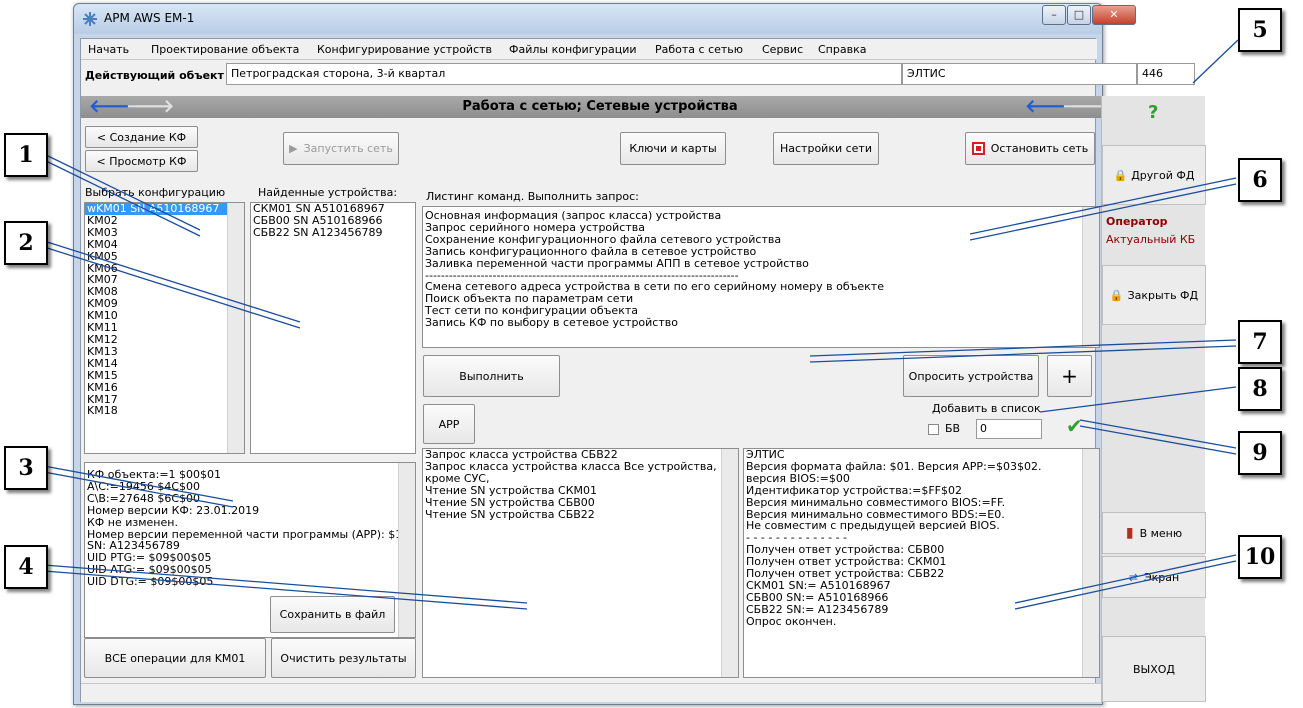  I want to click on checkmark-icon: ✔, so click(1074, 426).